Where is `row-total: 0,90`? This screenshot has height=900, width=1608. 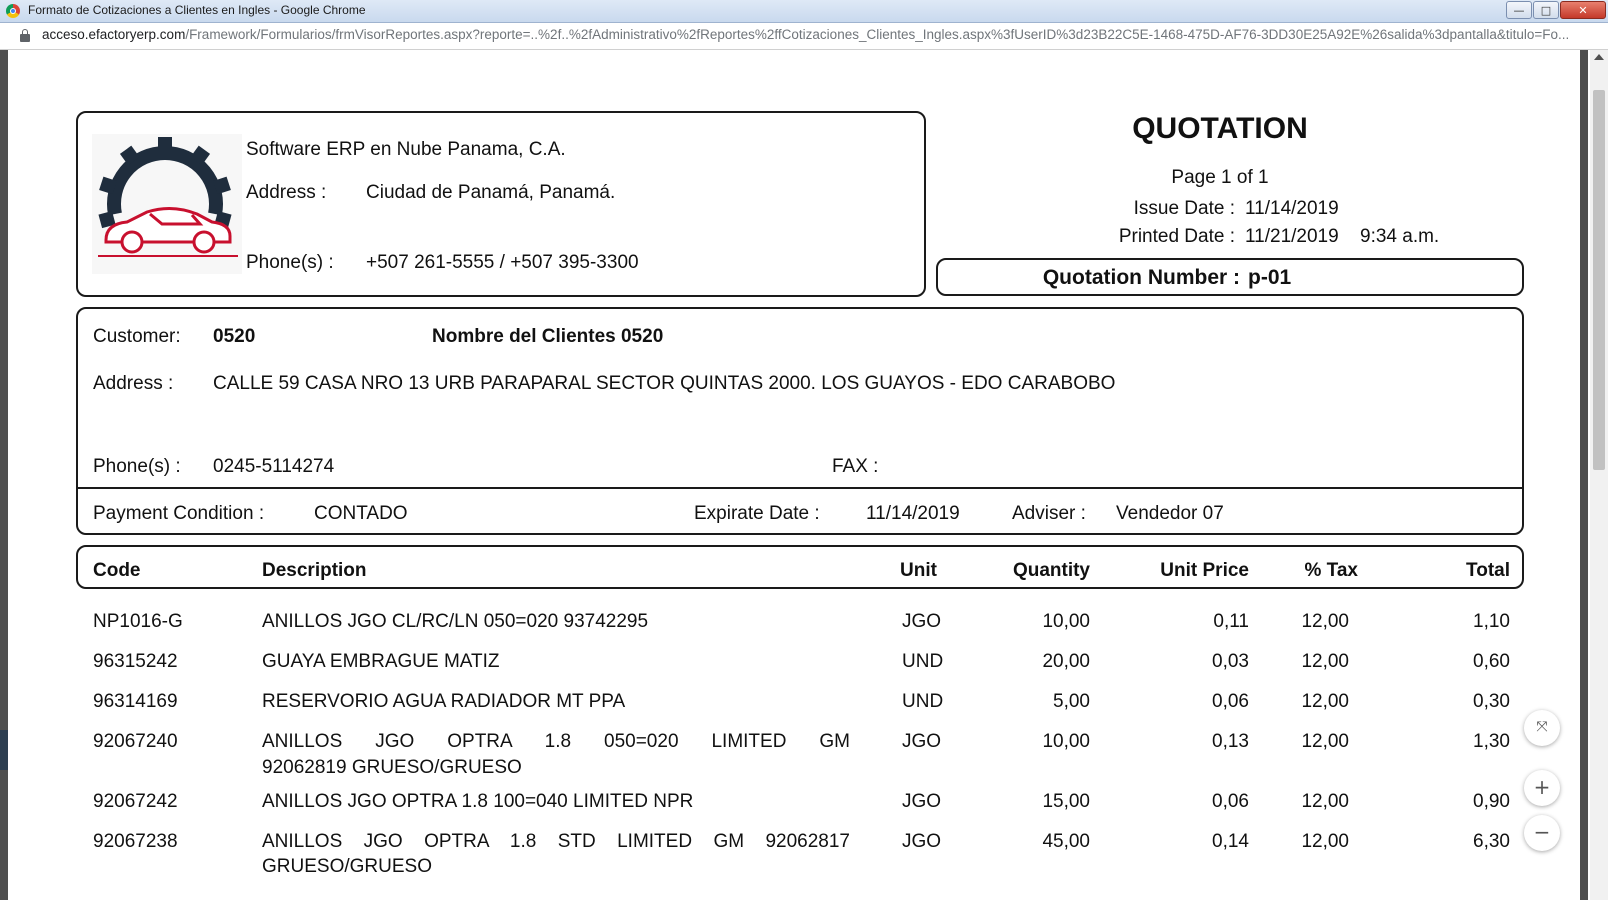 row-total: 0,90 is located at coordinates (1491, 801).